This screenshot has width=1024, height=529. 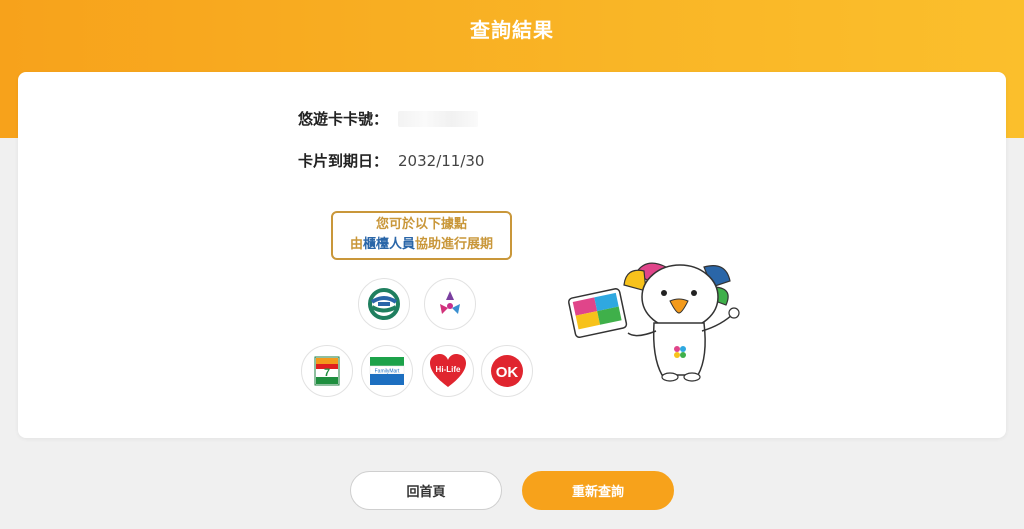 I want to click on svg-text: 7, so click(x=327, y=373).